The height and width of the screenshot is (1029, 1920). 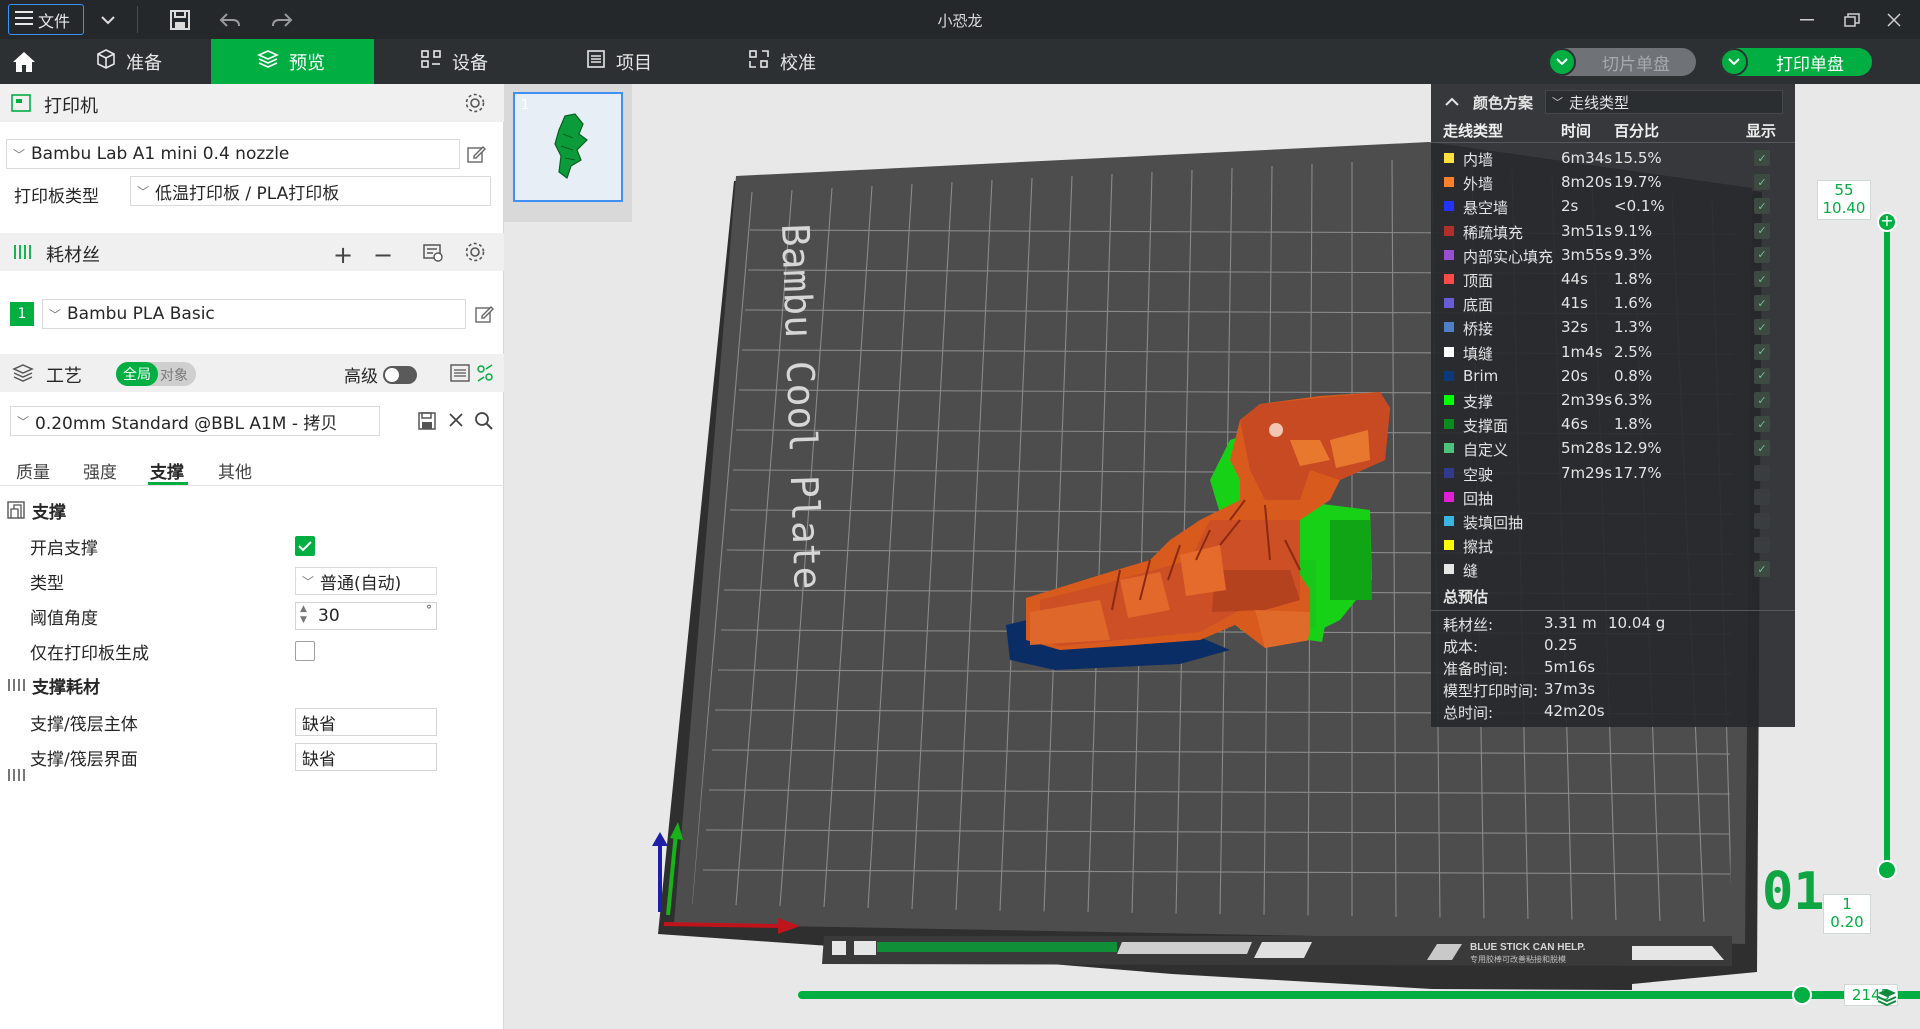 I want to click on qr-code-icon, so click(x=865, y=948).